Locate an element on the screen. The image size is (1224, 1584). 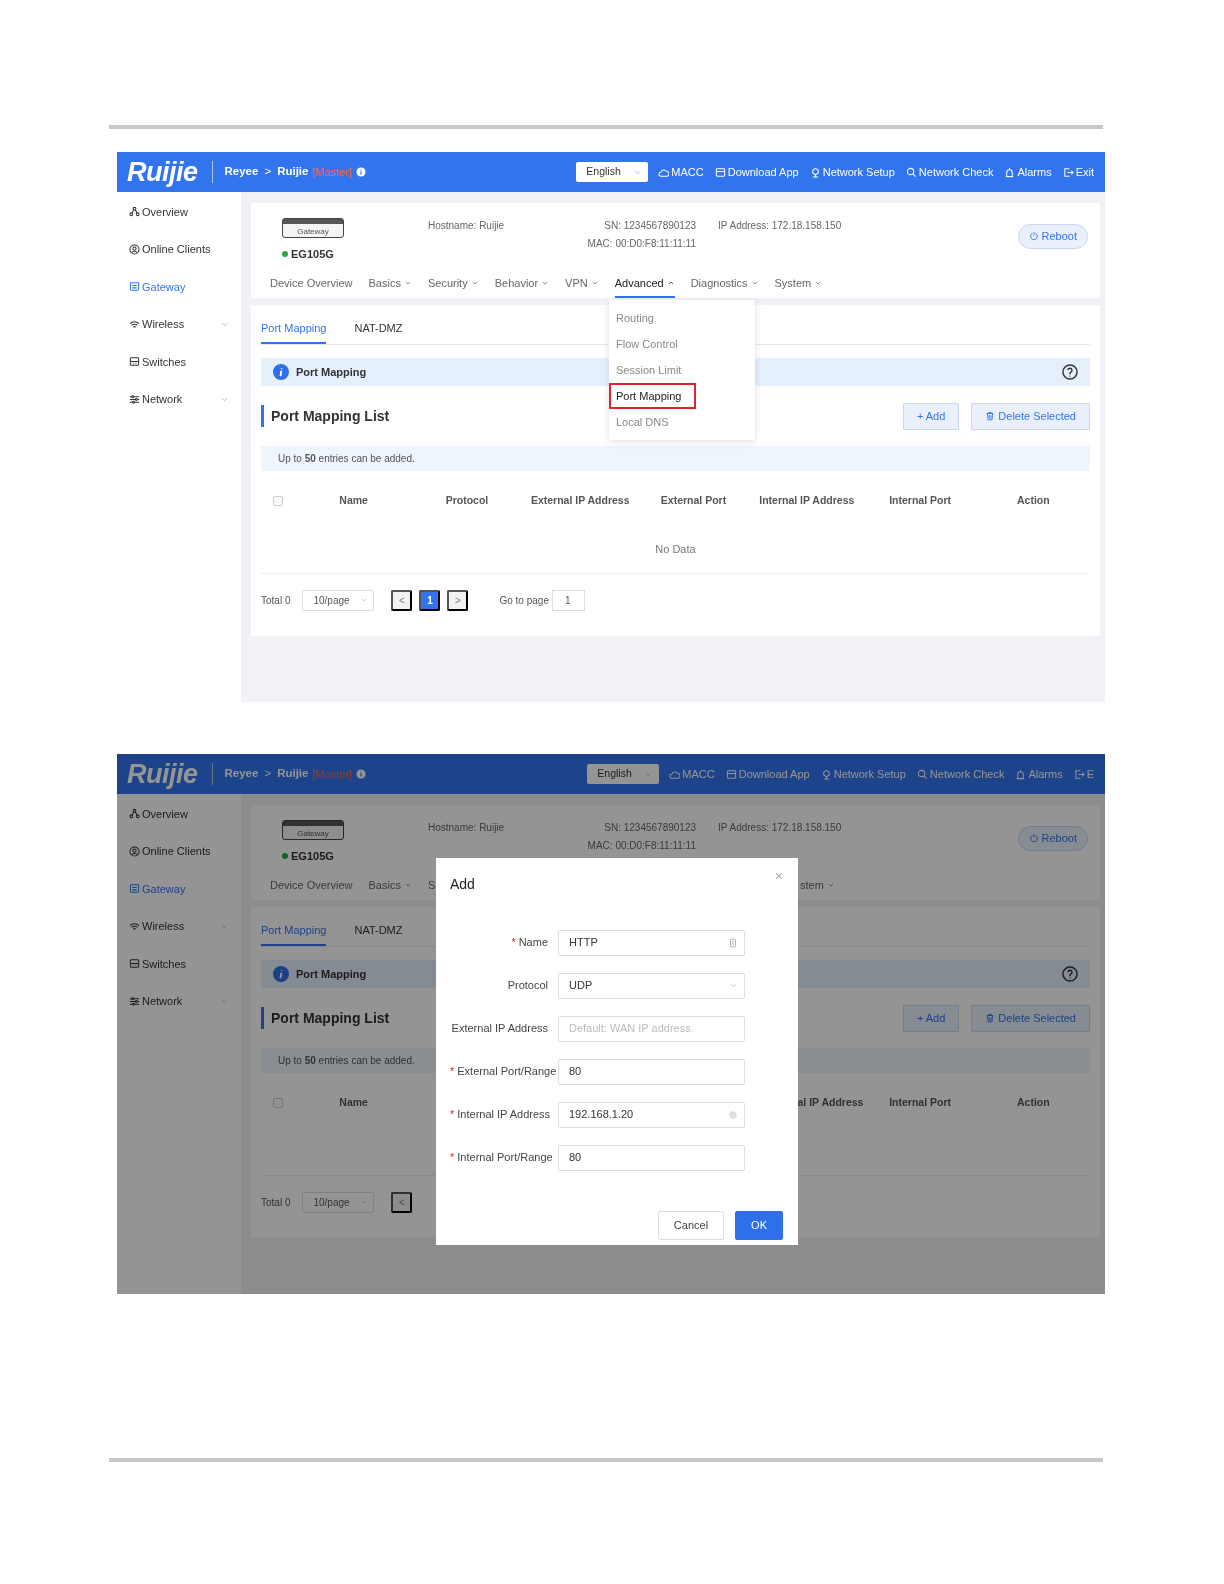
header-link: Exit is located at coordinates (1078, 172).